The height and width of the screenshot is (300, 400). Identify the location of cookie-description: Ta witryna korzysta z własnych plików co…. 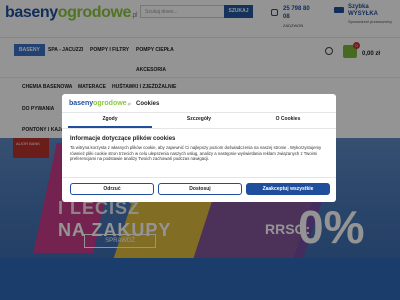
(196, 153).